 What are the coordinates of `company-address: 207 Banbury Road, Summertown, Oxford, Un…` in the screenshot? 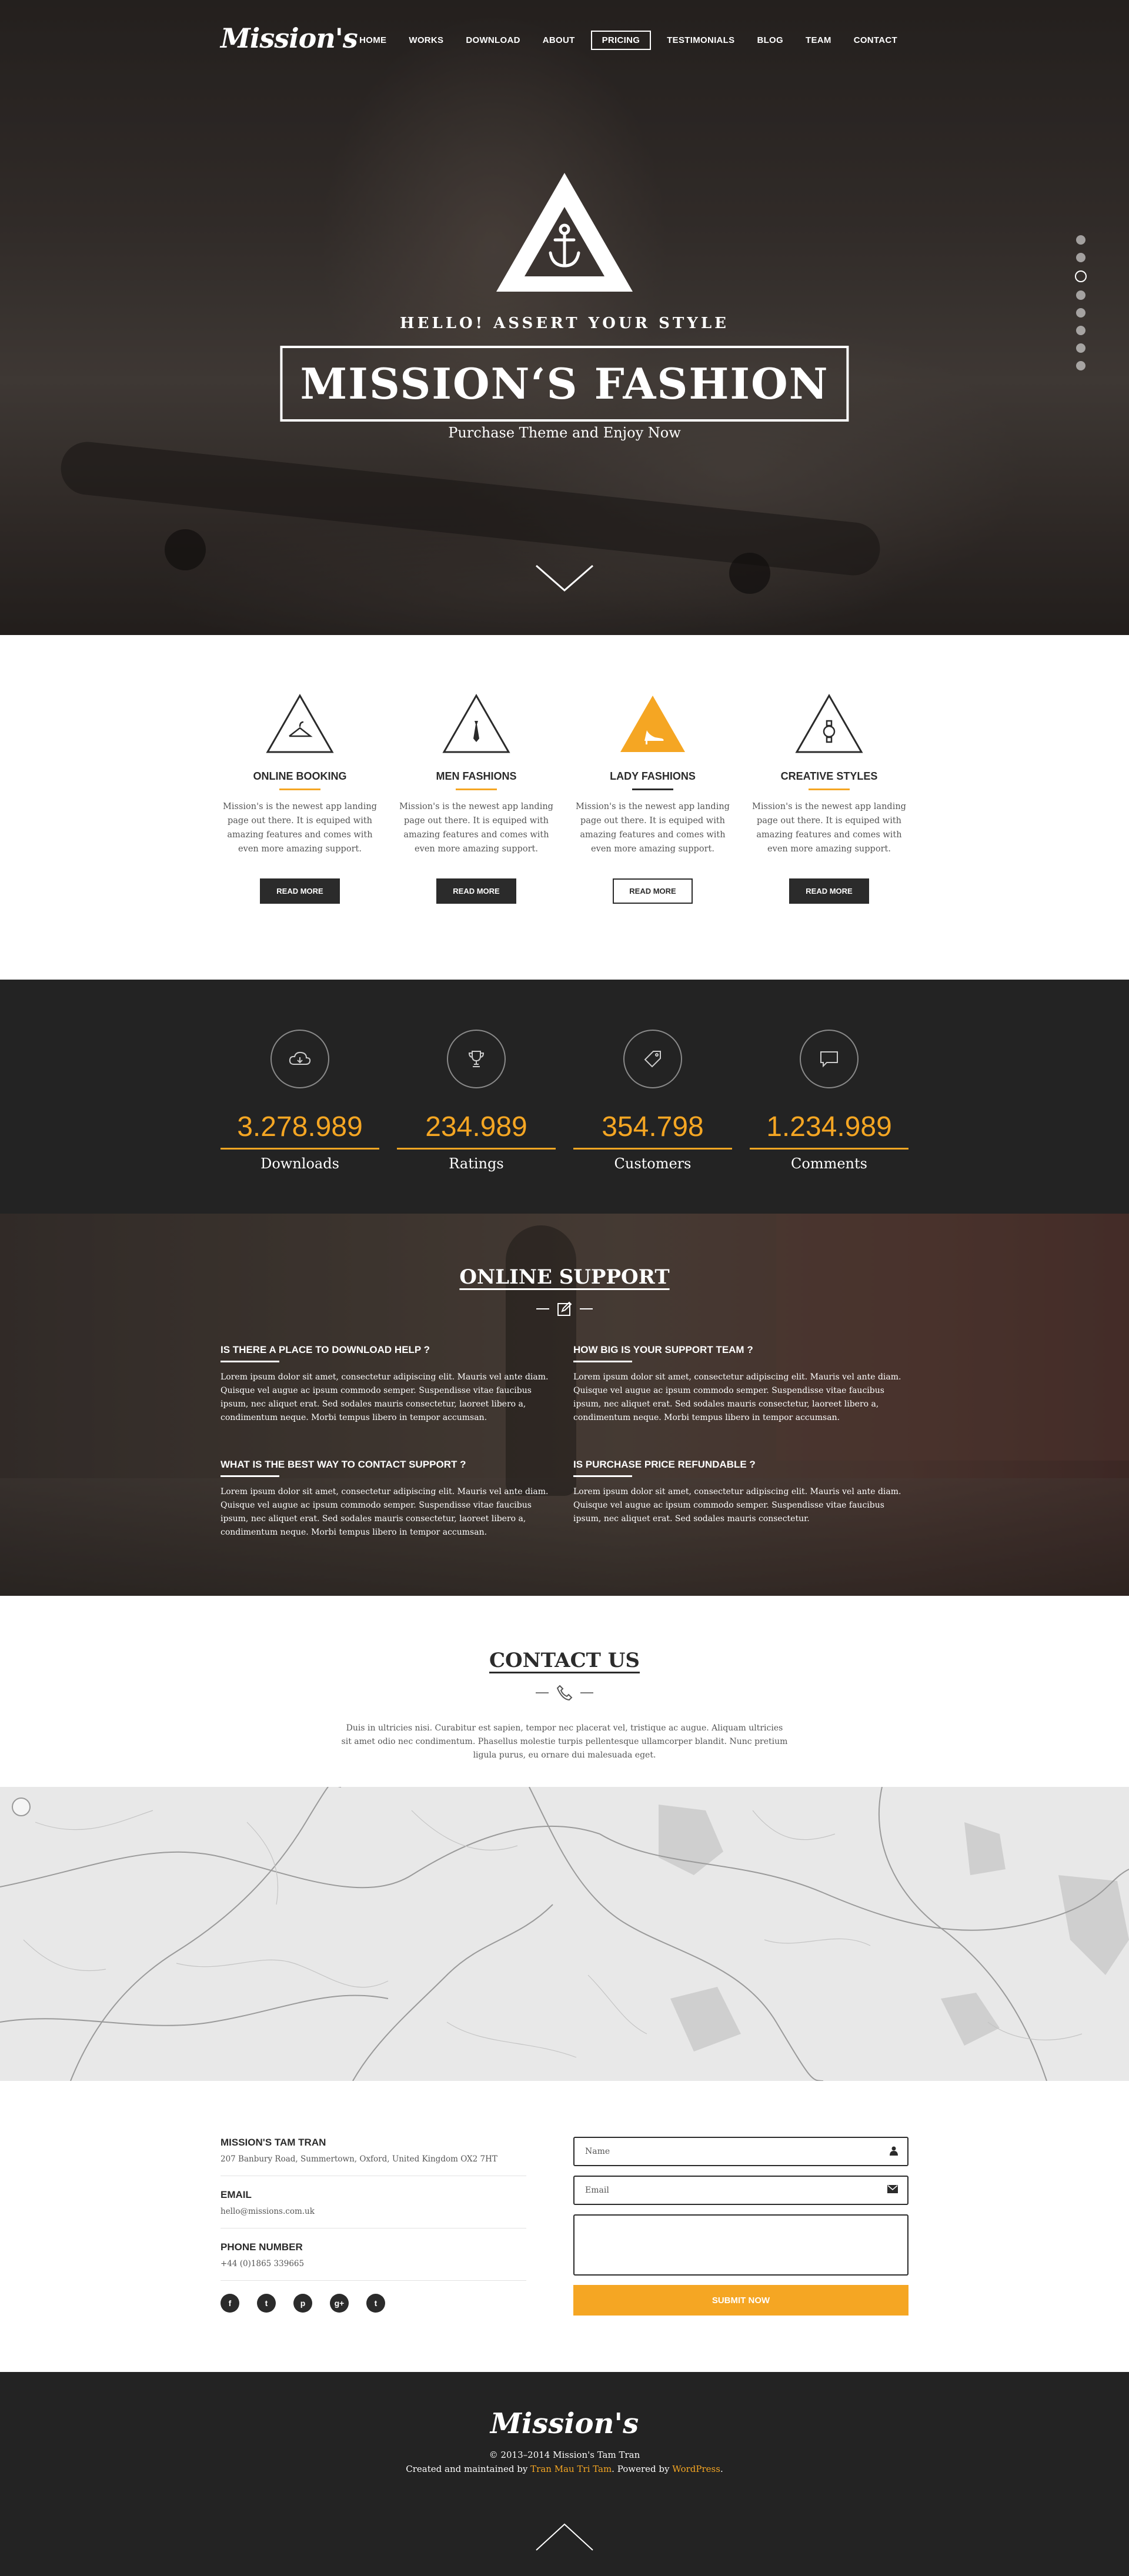 It's located at (373, 2165).